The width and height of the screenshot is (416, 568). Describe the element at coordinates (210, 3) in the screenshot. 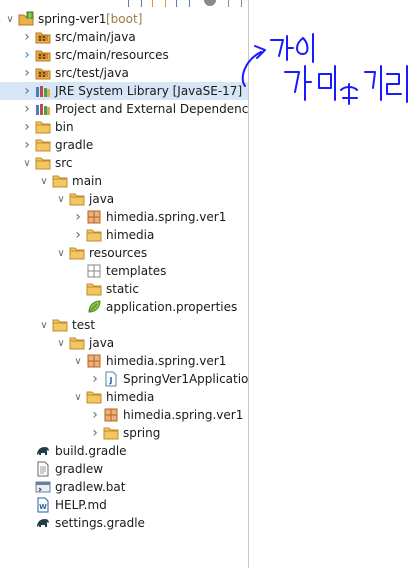

I see `view-menu-icon` at that location.